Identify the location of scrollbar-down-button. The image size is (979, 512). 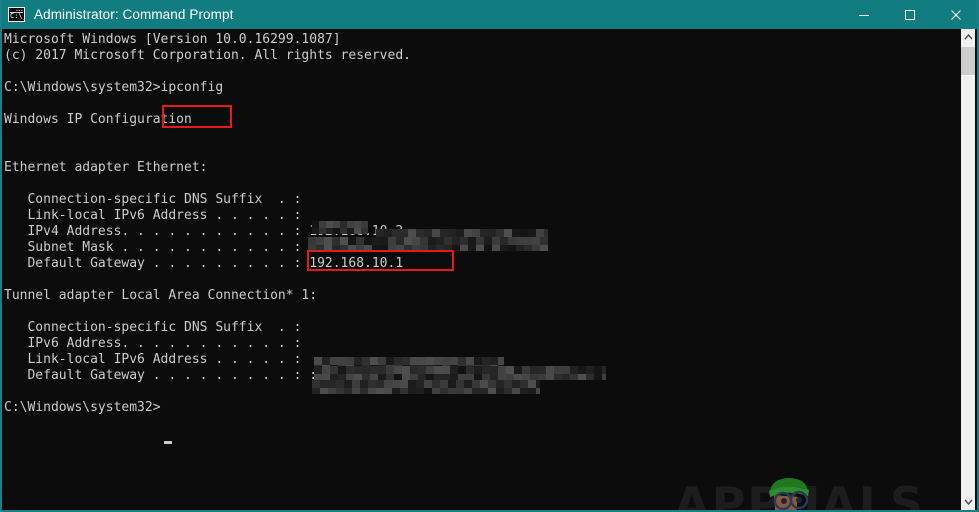
(968, 502).